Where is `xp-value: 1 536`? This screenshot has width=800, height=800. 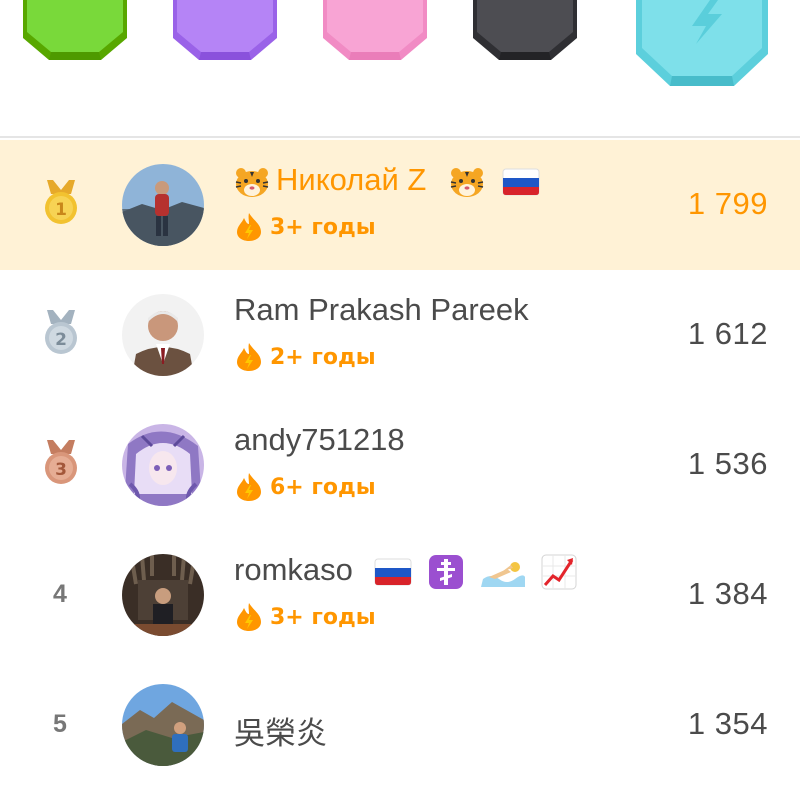
xp-value: 1 536 is located at coordinates (727, 463).